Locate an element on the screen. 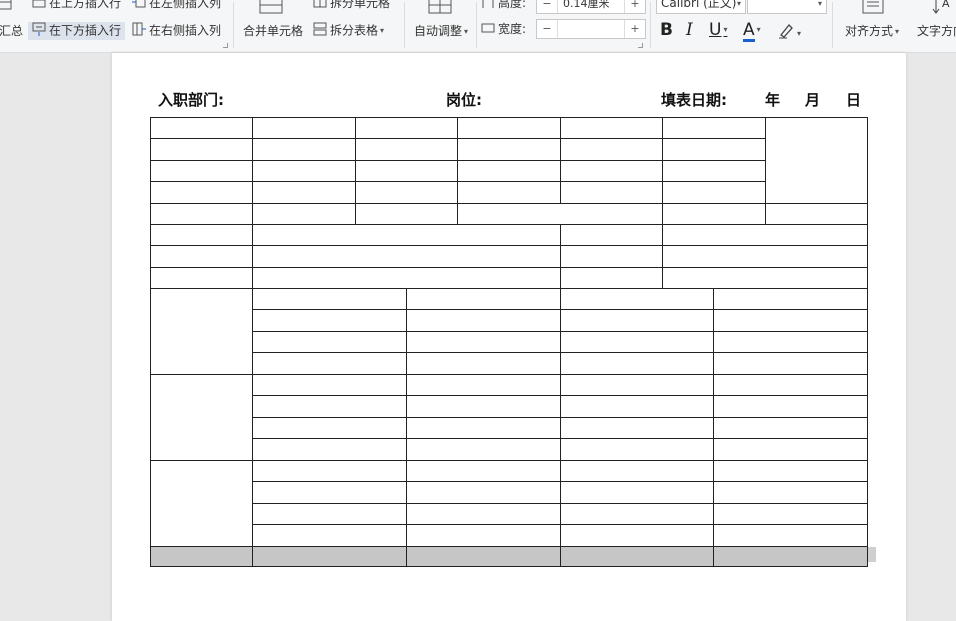 The image size is (956, 621). insert-col-right-button: 在右侧插入列 is located at coordinates (176, 31).